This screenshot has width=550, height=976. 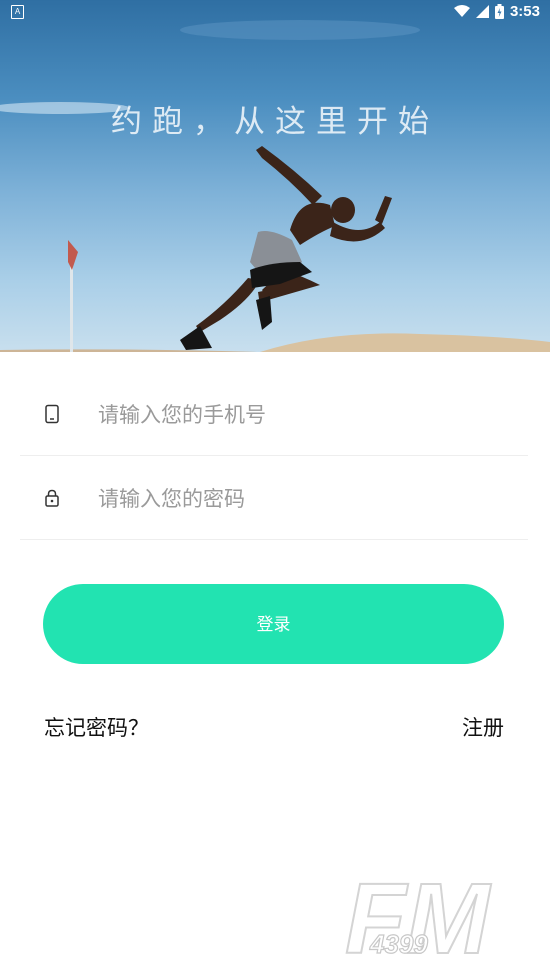 I want to click on hero-title: 约跑，从这里开始, so click(x=275, y=122).